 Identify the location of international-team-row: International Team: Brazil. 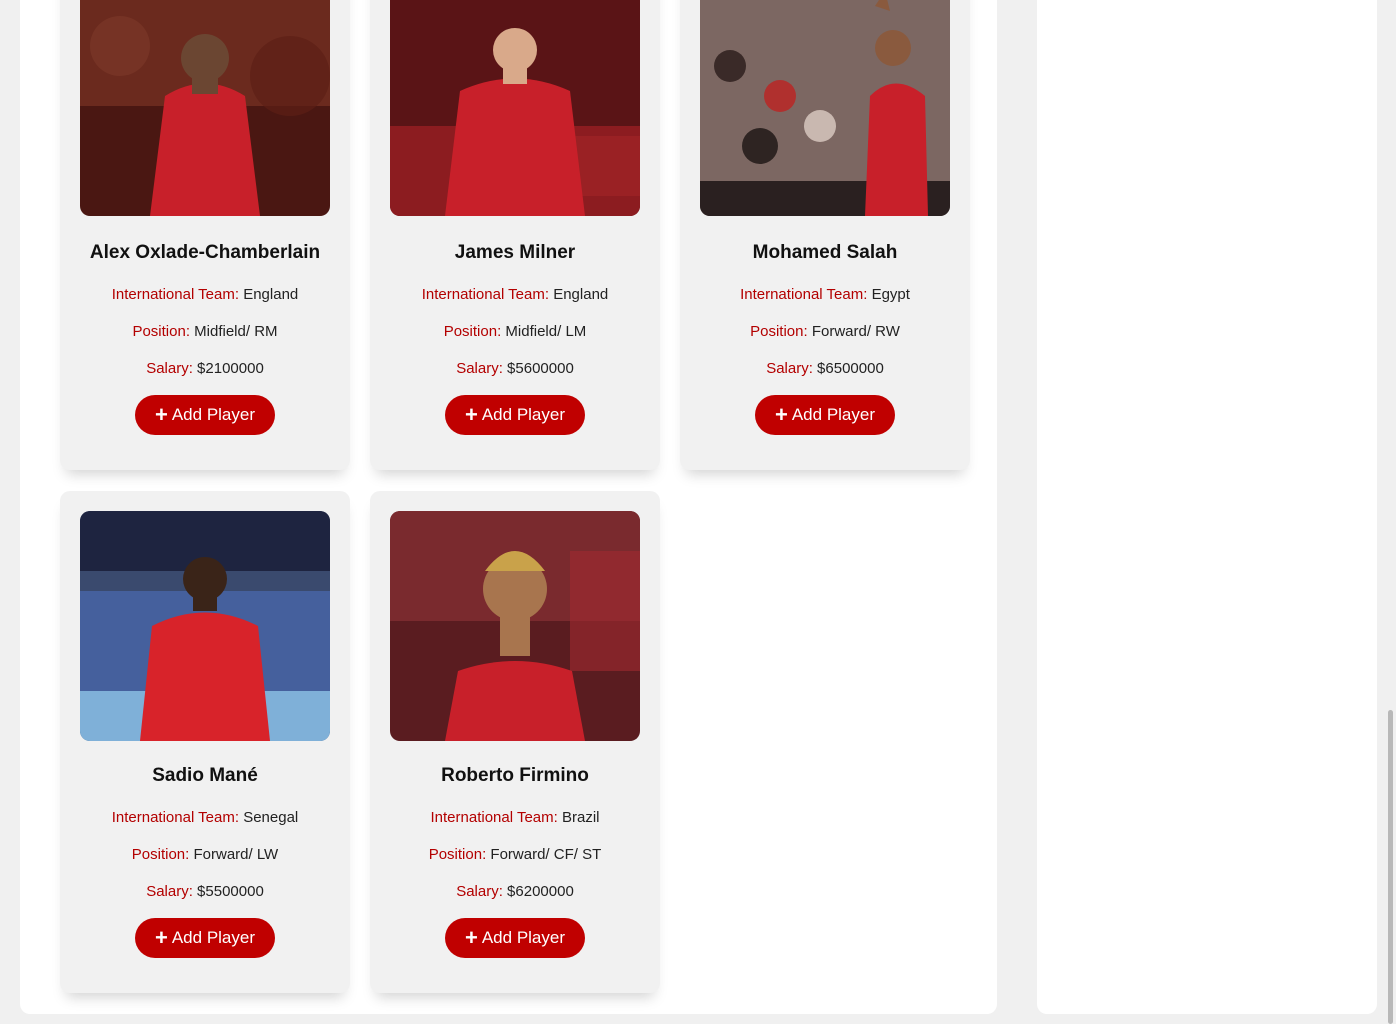
(515, 817).